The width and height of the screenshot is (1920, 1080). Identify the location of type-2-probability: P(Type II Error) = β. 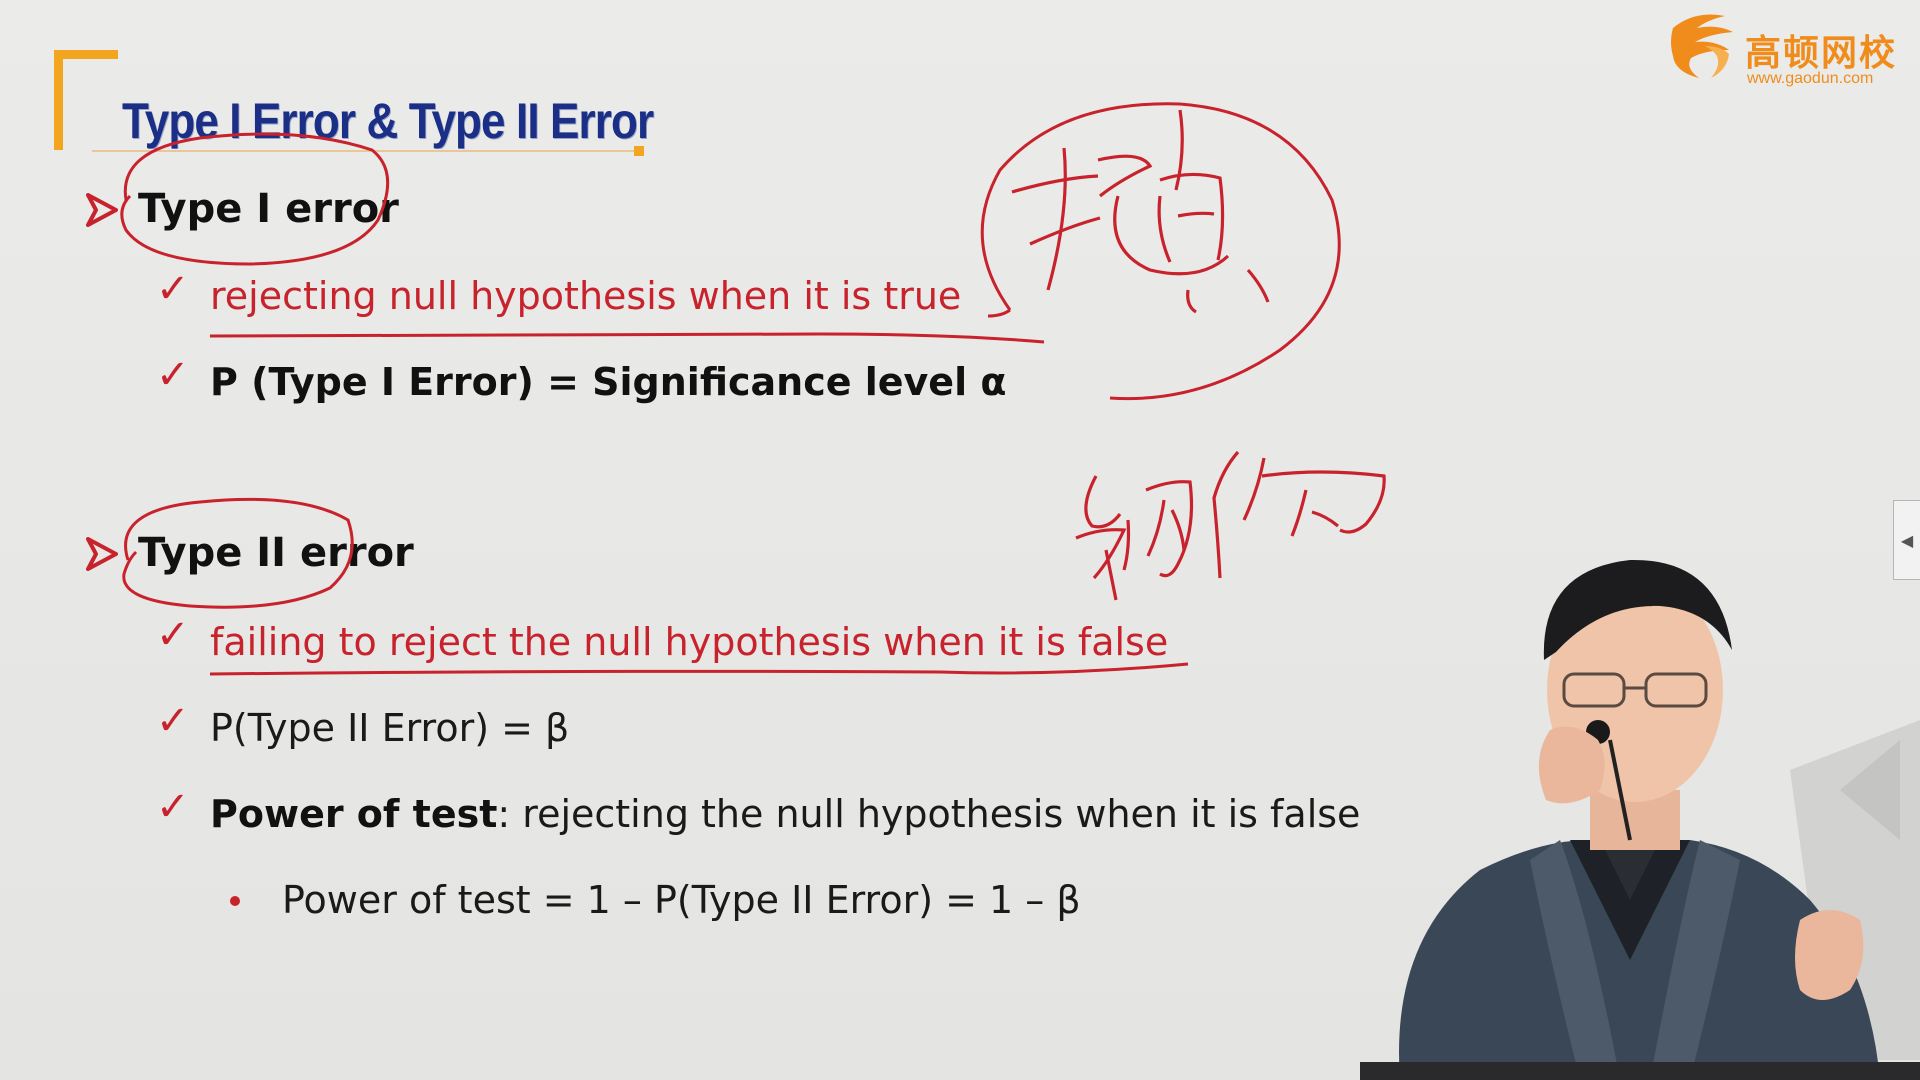
(390, 728).